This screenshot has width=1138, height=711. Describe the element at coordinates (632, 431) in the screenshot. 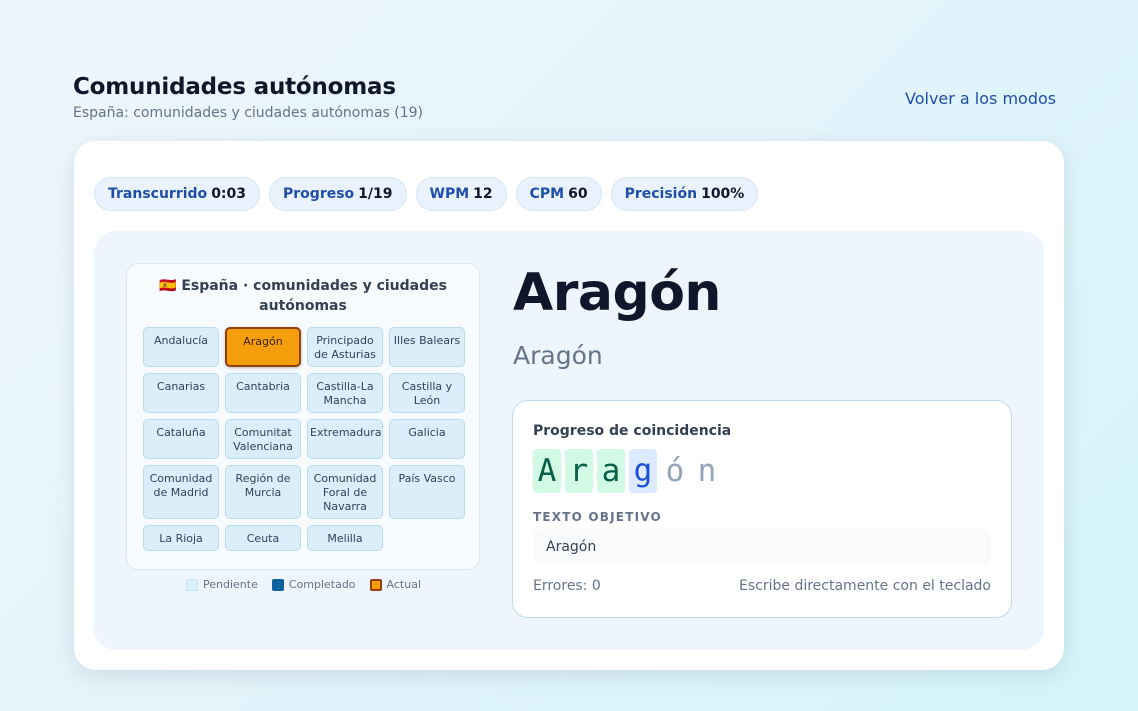

I see `match-progress-title: Progreso de coincidencia` at that location.